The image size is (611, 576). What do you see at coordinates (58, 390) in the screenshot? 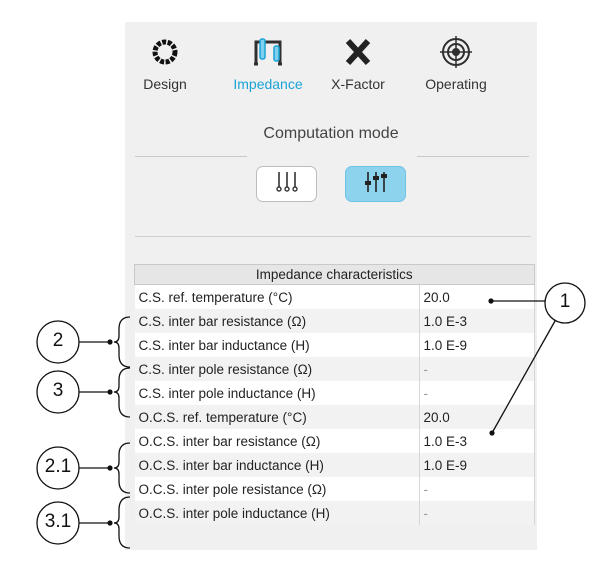
I see `callout-label-3: 3` at bounding box center [58, 390].